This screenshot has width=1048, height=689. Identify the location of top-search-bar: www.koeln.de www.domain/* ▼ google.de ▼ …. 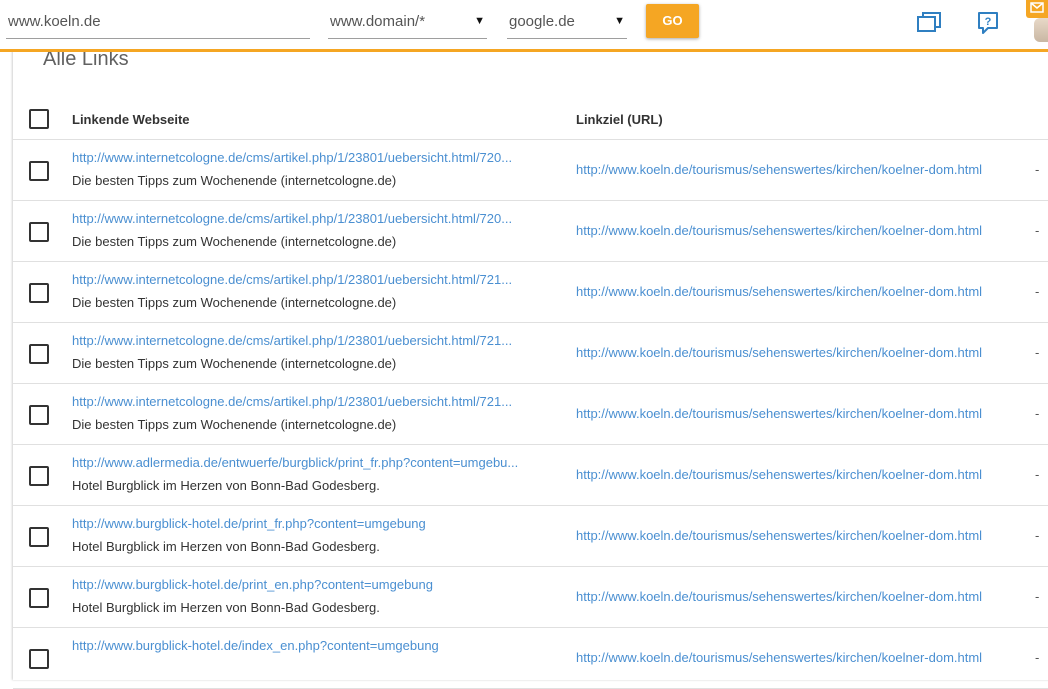
(524, 26).